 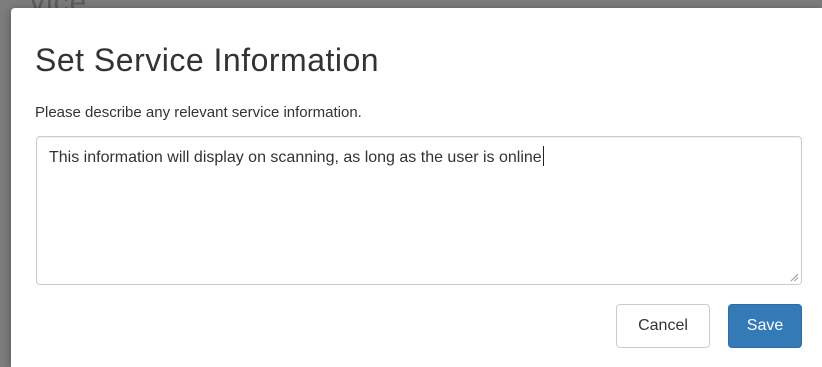 What do you see at coordinates (794, 277) in the screenshot?
I see `resize-grip-icon` at bounding box center [794, 277].